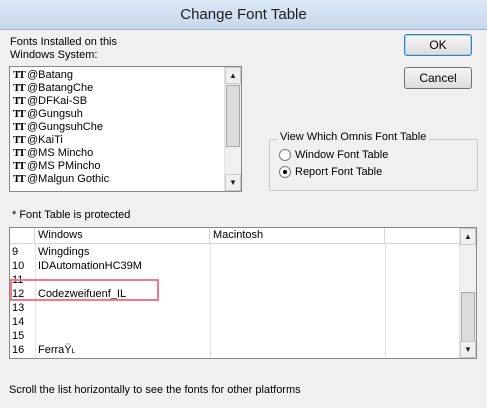  Describe the element at coordinates (117, 75) in the screenshot. I see `font-list-item: TT @Batang` at that location.